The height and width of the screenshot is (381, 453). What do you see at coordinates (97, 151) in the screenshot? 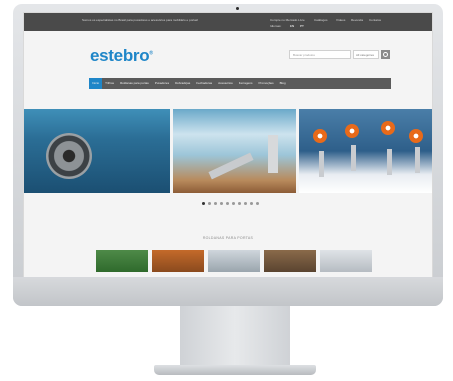
I see `hero-slide-wheel-underwater` at bounding box center [97, 151].